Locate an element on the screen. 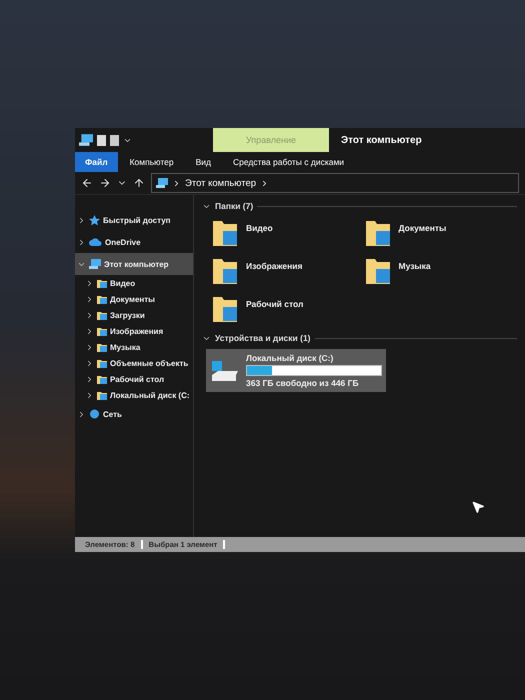 The width and height of the screenshot is (525, 700). nav-item: OneDrive is located at coordinates (134, 242).